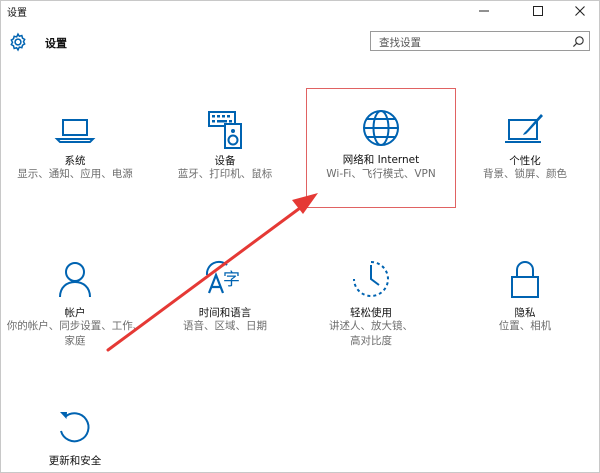 The image size is (600, 473). What do you see at coordinates (75, 461) in the screenshot?
I see `tile-update-security-label: 更新和安全` at bounding box center [75, 461].